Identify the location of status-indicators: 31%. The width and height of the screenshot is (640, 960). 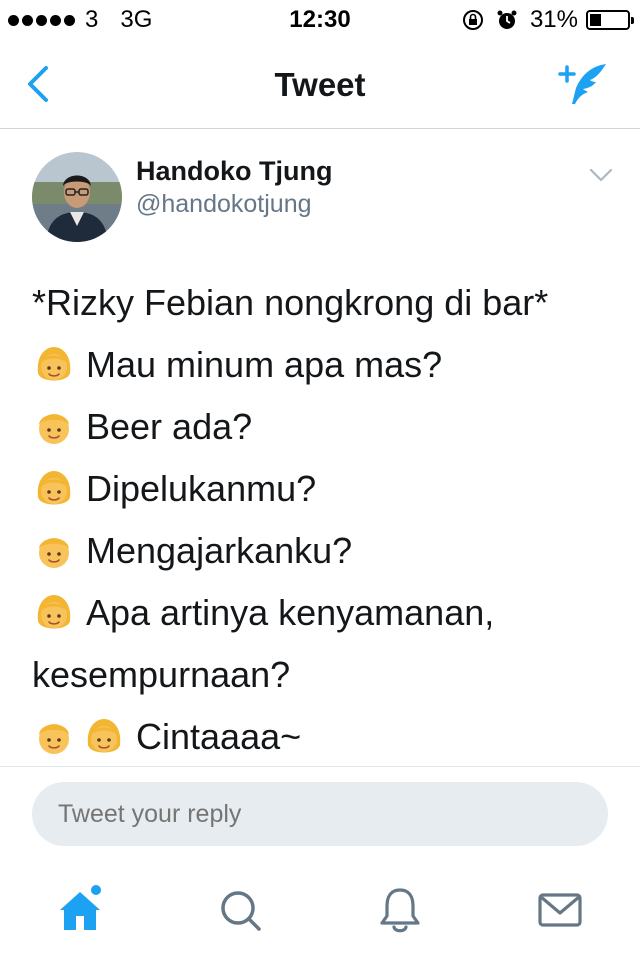
(548, 20).